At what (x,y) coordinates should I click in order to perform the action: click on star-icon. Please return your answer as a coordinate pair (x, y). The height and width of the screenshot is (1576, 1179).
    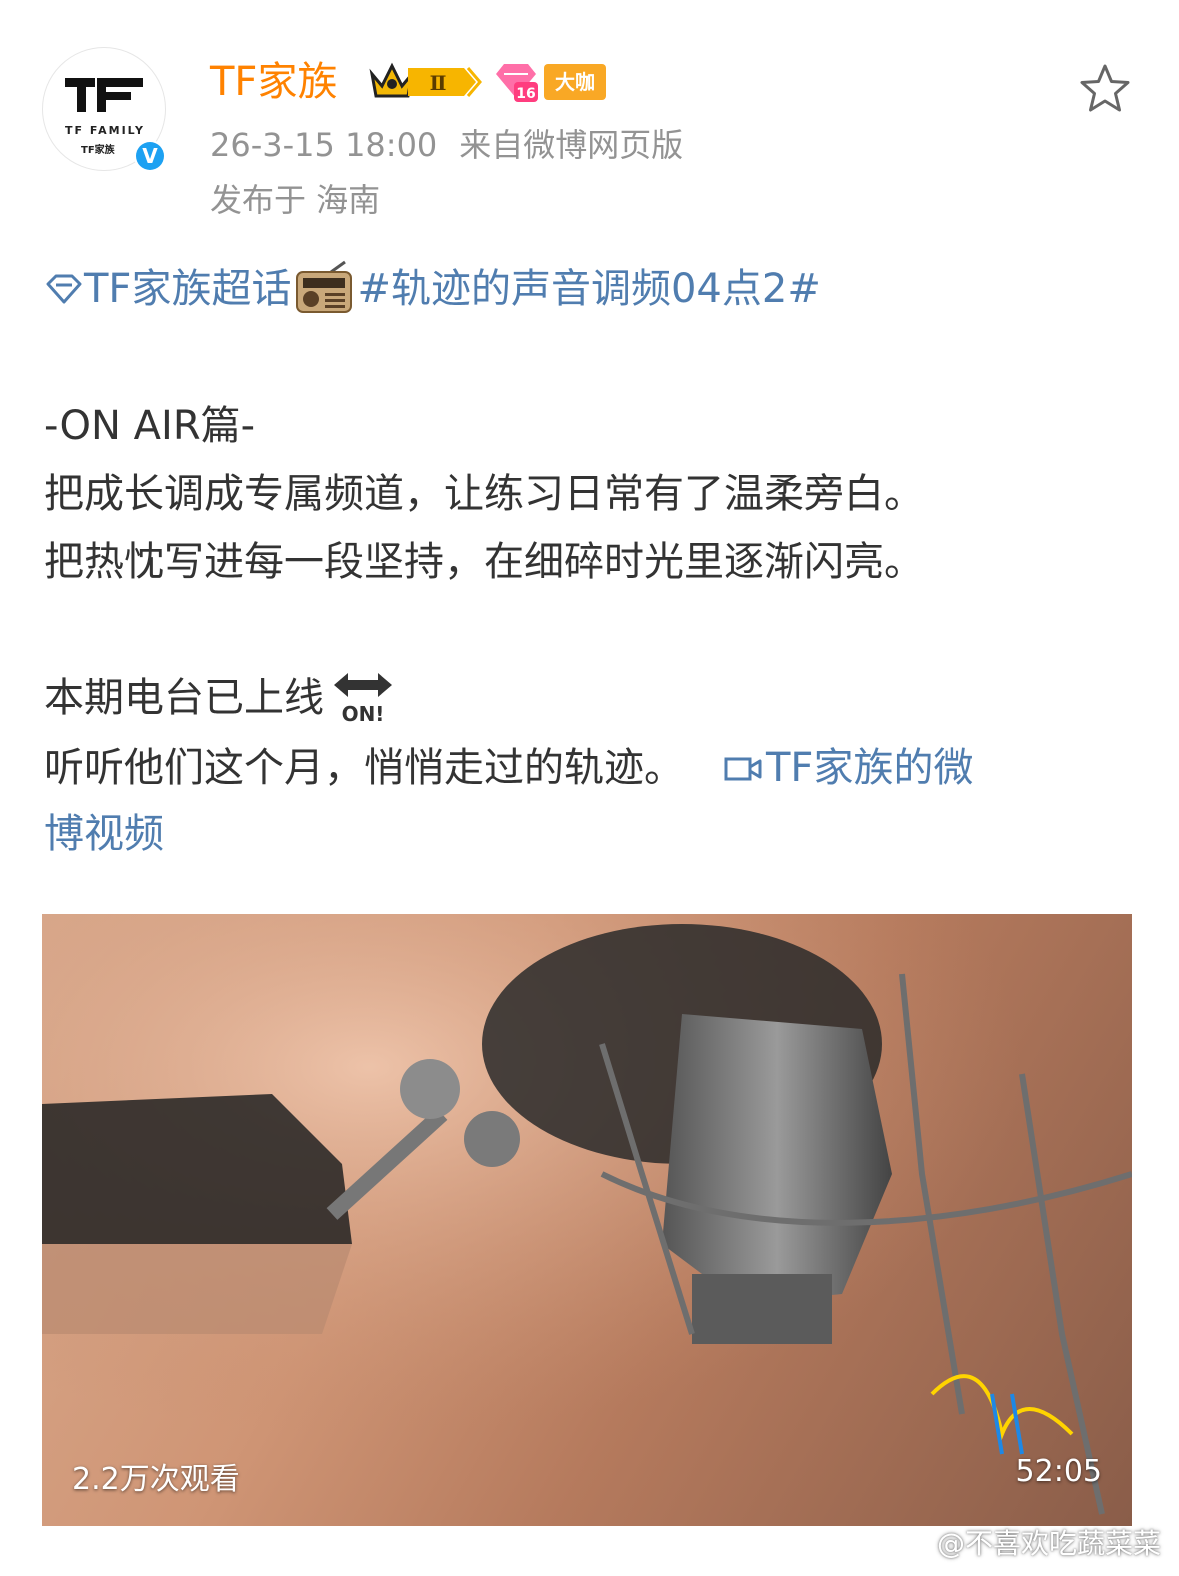
    Looking at the image, I should click on (1105, 89).